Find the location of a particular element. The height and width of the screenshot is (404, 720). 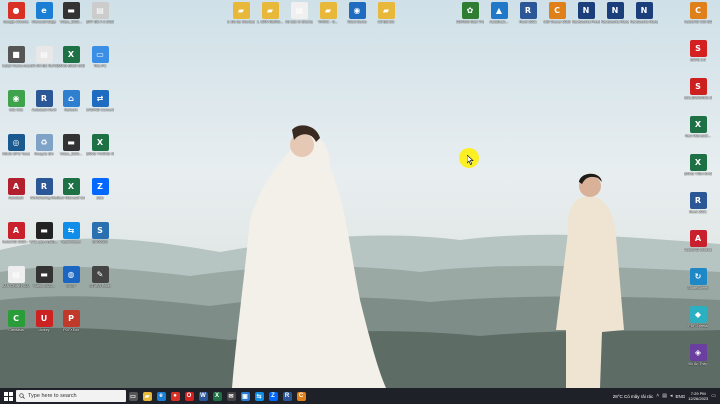

desktop-shortcut: ◉ Word Sumo is located at coordinates (357, 13).